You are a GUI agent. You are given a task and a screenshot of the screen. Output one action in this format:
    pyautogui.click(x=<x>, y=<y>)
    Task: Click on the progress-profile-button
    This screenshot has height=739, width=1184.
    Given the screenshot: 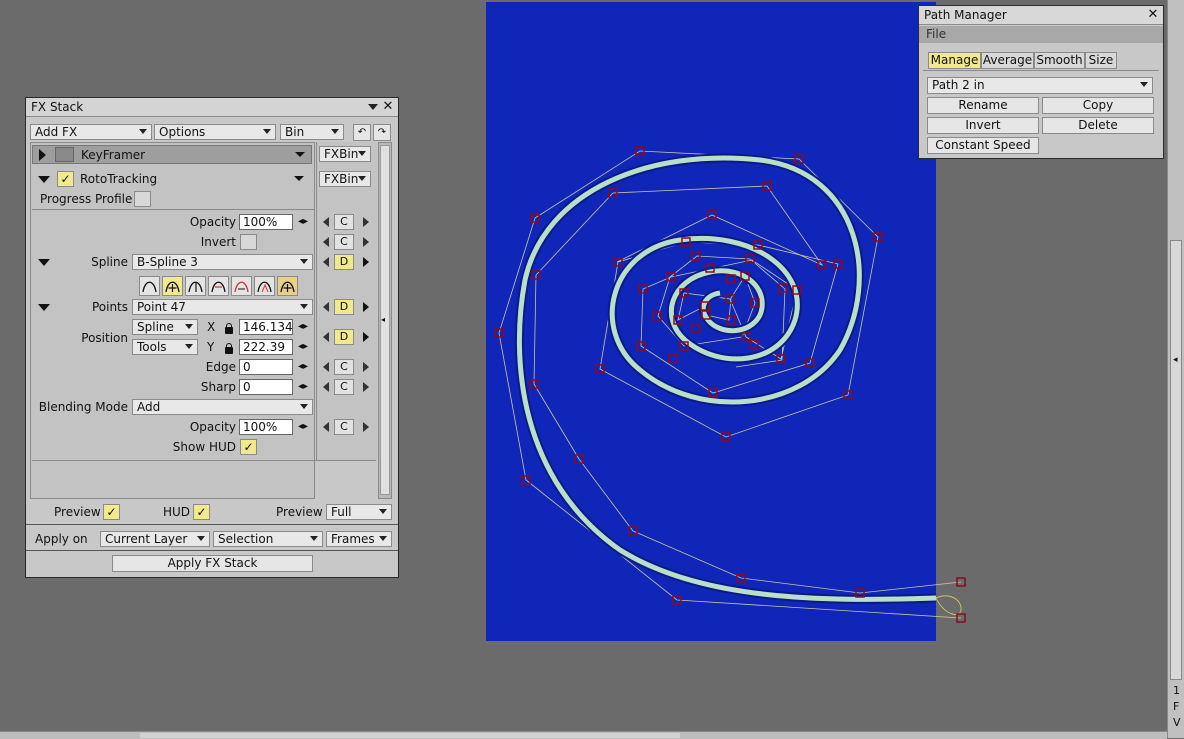 What is the action you would take?
    pyautogui.click(x=142, y=199)
    